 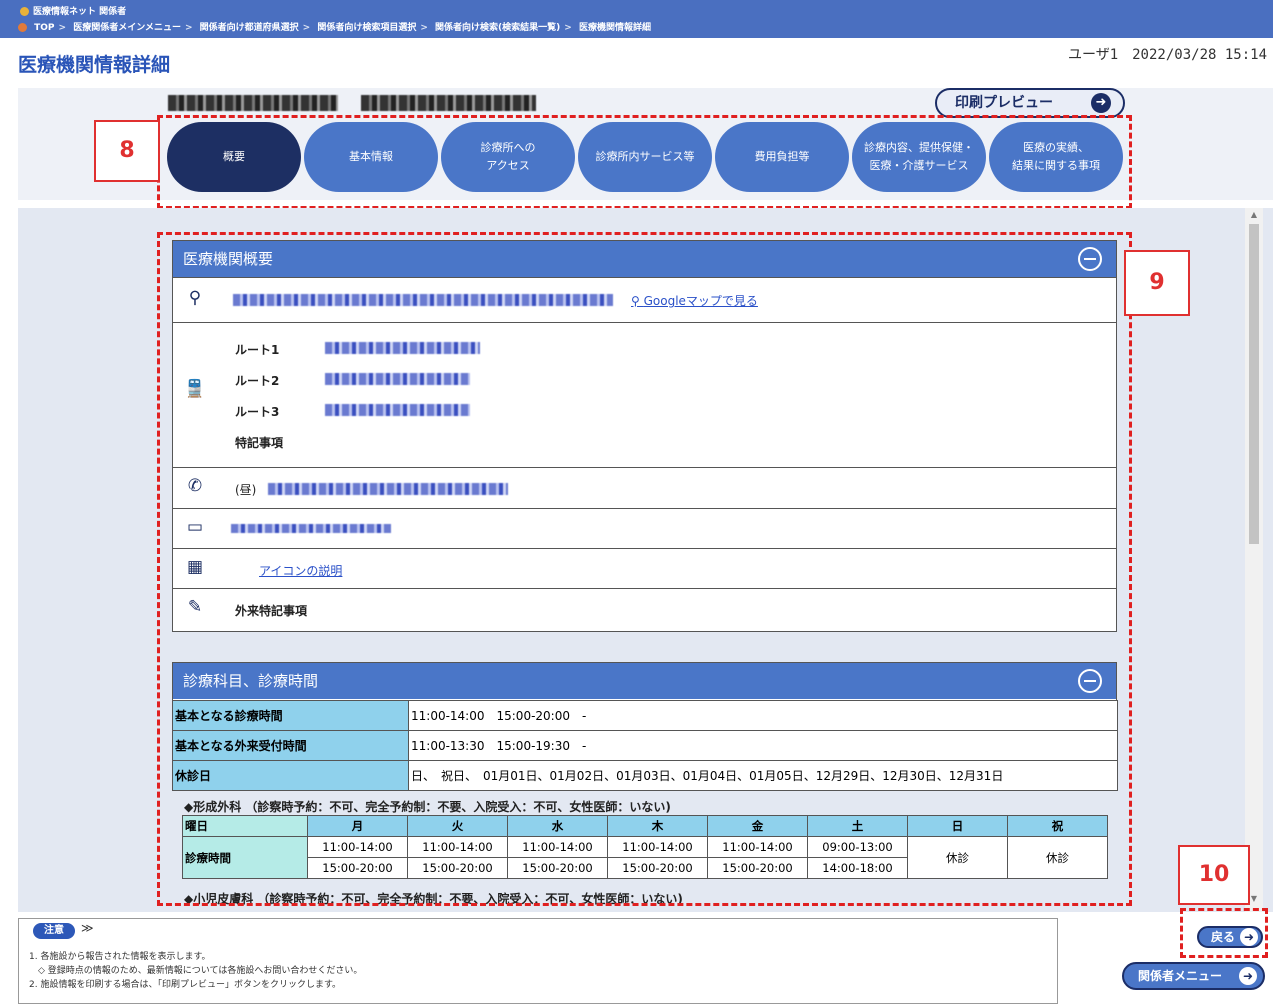 What do you see at coordinates (497, 28) in the screenshot?
I see `breadcrumb-search-results: 関係者向け検索(検索結果一覧)` at bounding box center [497, 28].